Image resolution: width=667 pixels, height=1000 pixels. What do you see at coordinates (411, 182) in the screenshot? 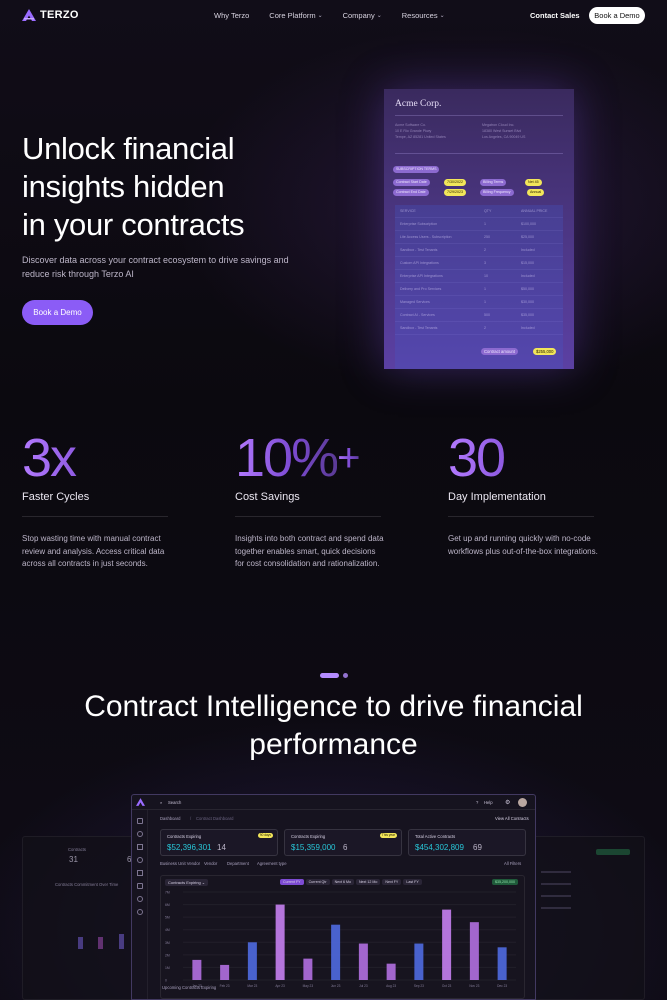
I see `start-date-label: Contract Start Date` at bounding box center [411, 182].